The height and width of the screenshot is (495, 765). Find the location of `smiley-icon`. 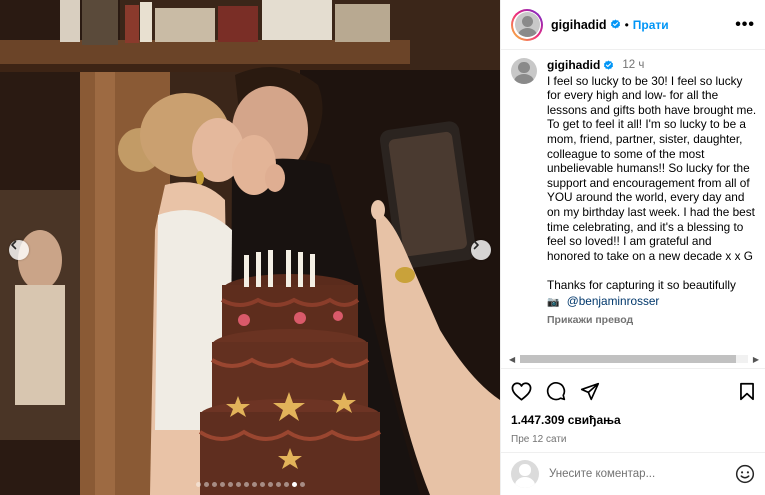

smiley-icon is located at coordinates (745, 474).